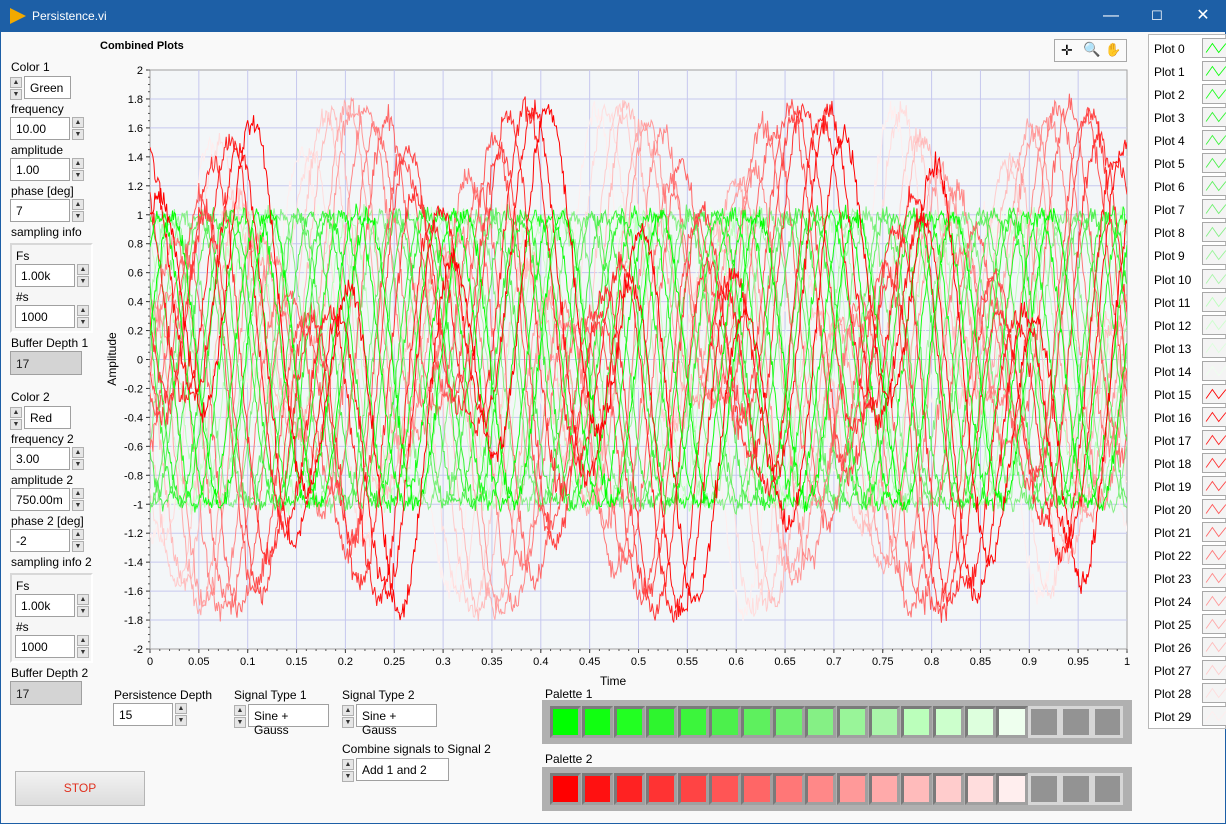  Describe the element at coordinates (348, 770) in the screenshot. I see `combine-signals-arrows: ▲ ▼` at that location.